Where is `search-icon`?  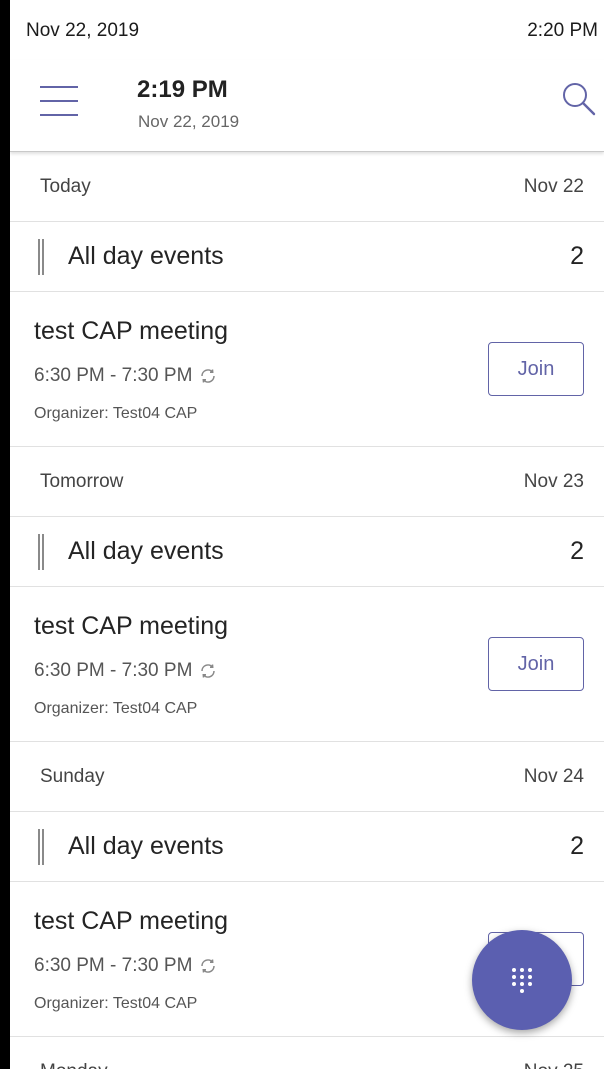 search-icon is located at coordinates (577, 99).